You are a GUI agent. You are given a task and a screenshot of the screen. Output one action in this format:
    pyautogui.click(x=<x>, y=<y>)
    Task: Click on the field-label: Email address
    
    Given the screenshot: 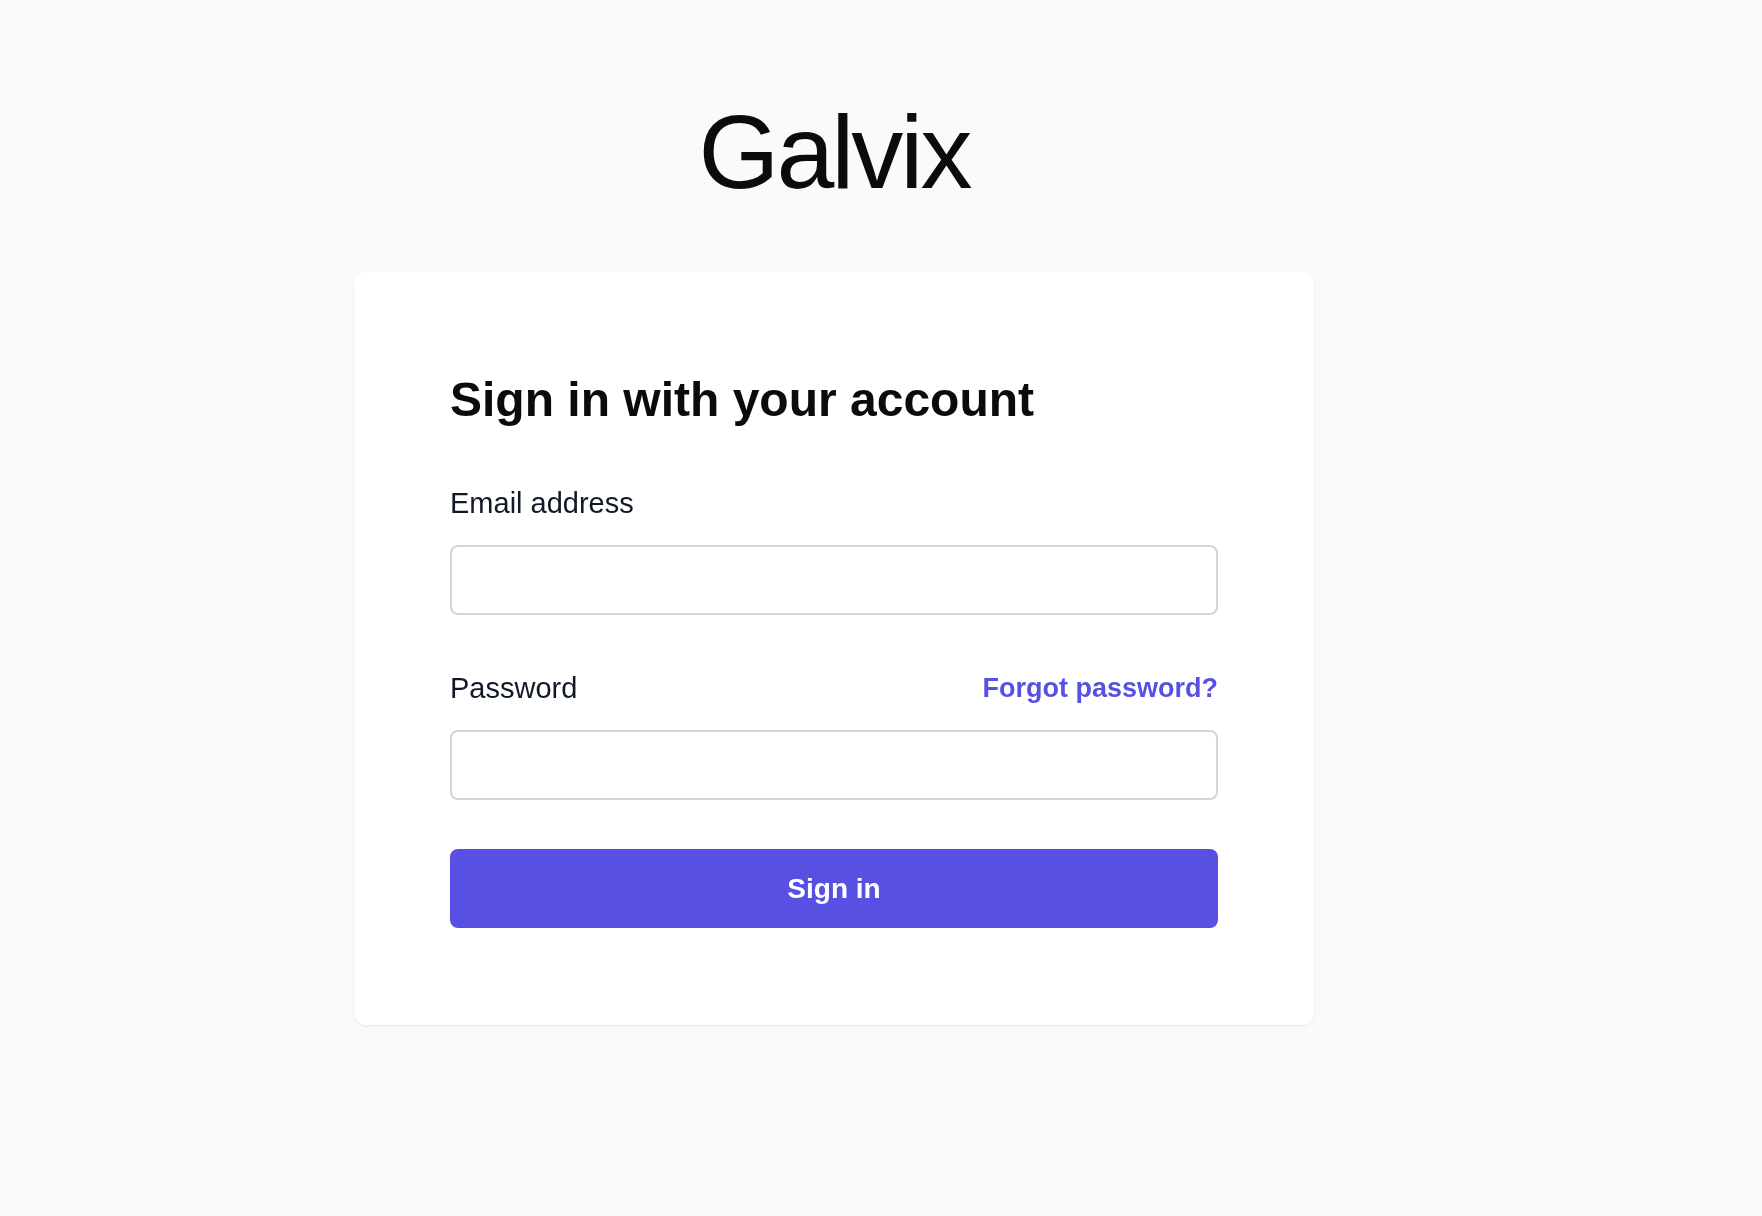 What is the action you would take?
    pyautogui.click(x=542, y=503)
    